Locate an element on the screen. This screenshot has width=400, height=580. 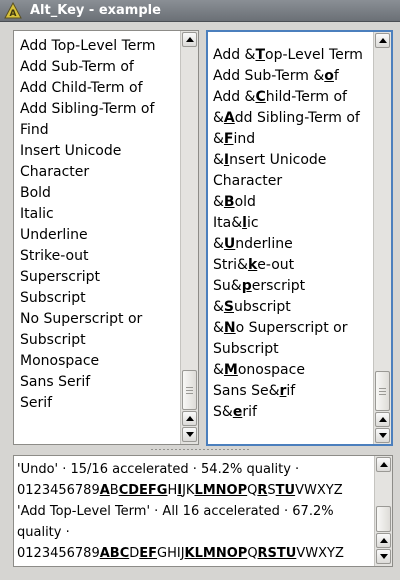
splitter-grip-icon is located at coordinates (200, 449).